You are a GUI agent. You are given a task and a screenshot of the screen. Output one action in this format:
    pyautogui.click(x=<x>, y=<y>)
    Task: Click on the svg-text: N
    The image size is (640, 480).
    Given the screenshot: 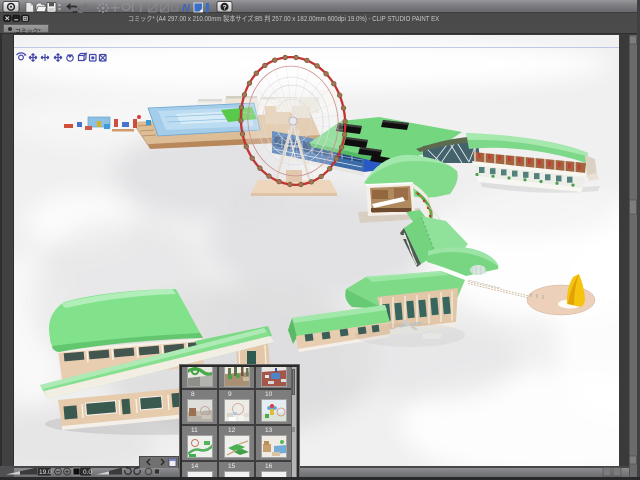 What is the action you would take?
    pyautogui.click(x=186, y=9)
    